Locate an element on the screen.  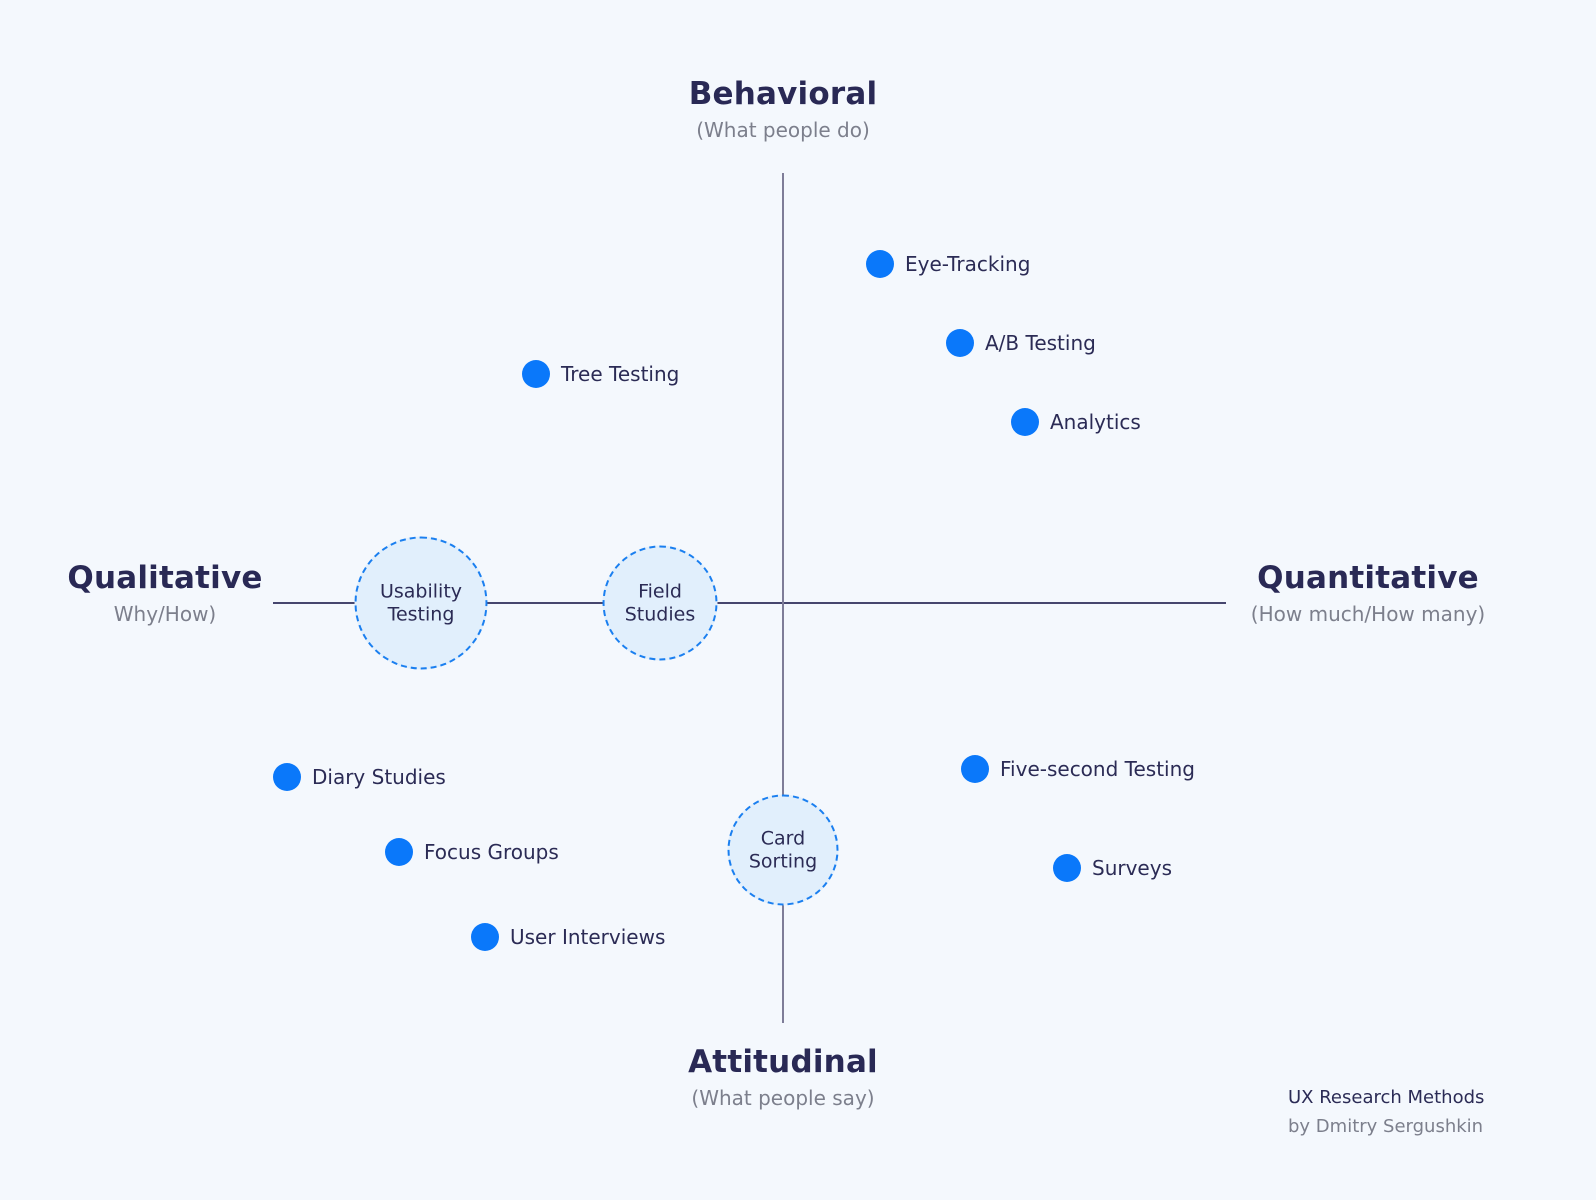
method-surveys: Surveys is located at coordinates (1112, 868).